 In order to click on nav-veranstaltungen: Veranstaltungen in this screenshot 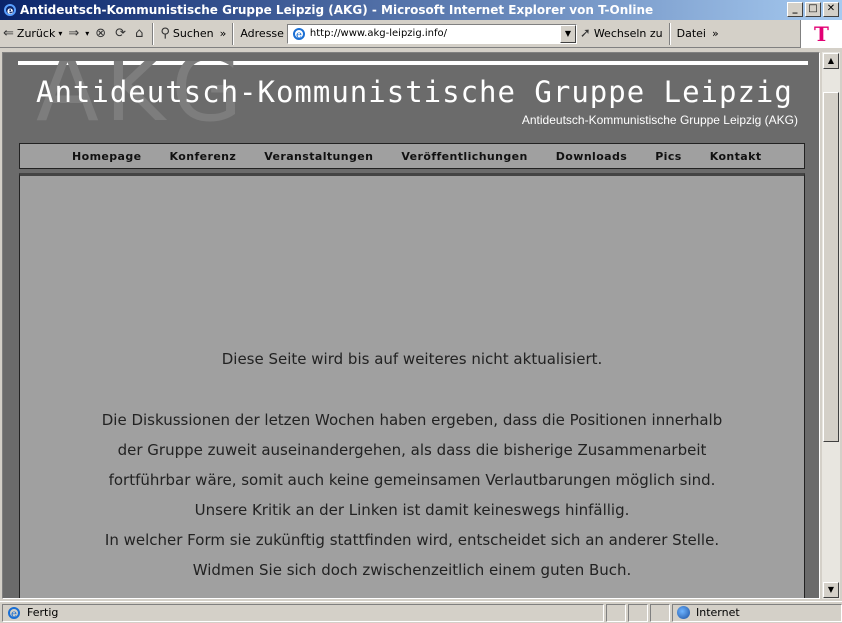, I will do `click(318, 156)`.